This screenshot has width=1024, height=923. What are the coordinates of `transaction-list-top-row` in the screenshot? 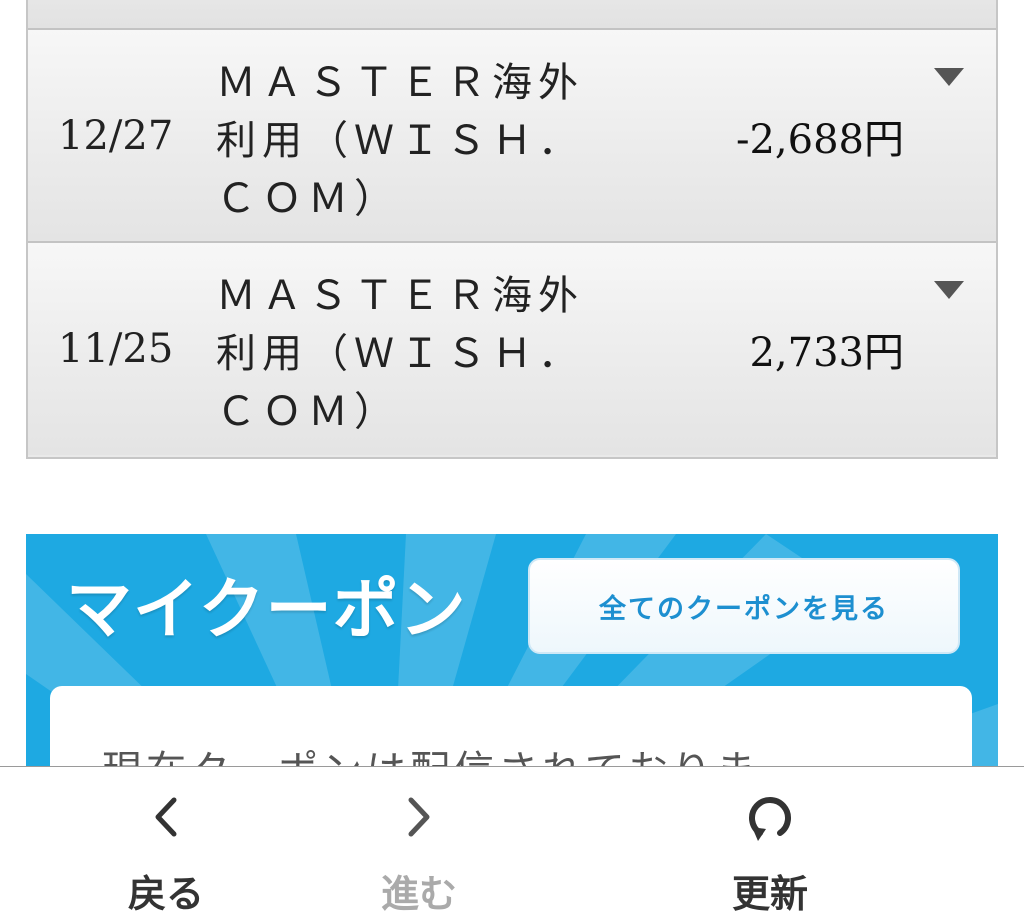 It's located at (512, 15).